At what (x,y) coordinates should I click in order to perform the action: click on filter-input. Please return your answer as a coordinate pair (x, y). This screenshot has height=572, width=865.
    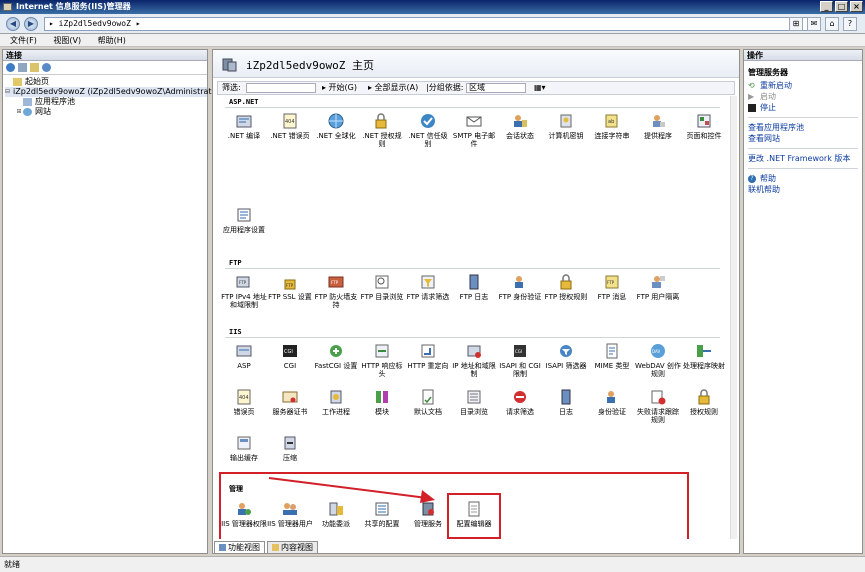
    Looking at the image, I should click on (281, 88).